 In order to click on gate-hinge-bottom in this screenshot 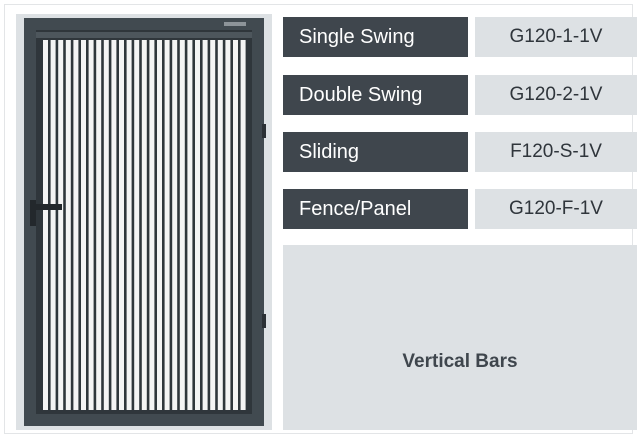, I will do `click(264, 321)`.